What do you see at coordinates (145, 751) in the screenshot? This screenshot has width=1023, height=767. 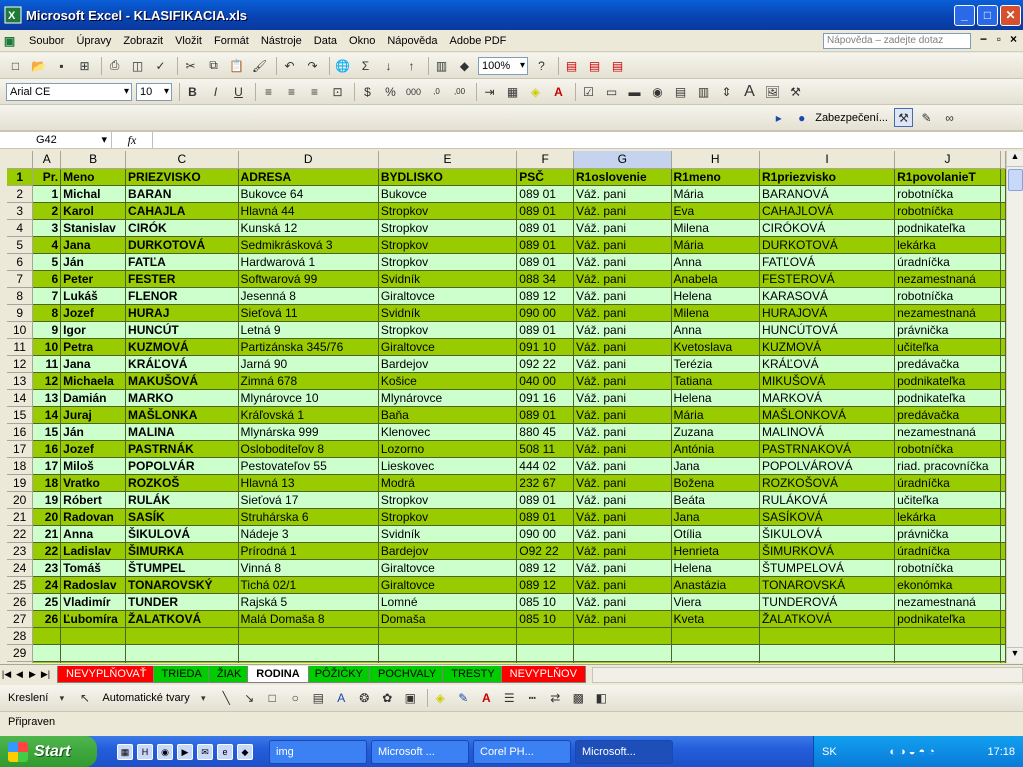 I see `quicklaunch-h-icon: H` at bounding box center [145, 751].